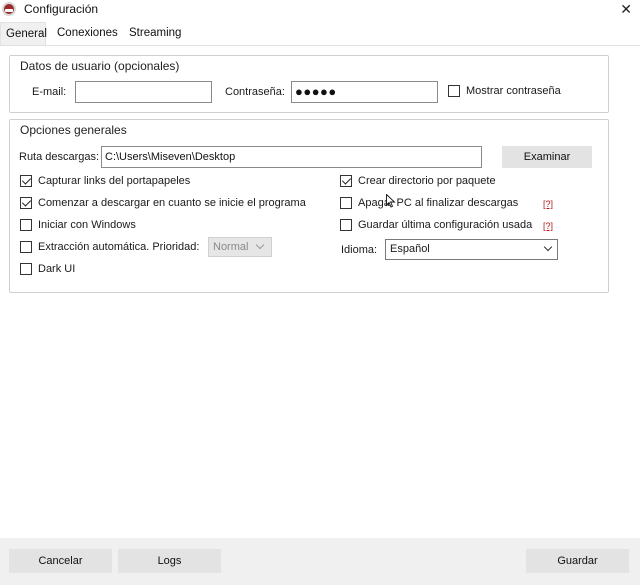  I want to click on autostart-download-checkbox, so click(26, 203).